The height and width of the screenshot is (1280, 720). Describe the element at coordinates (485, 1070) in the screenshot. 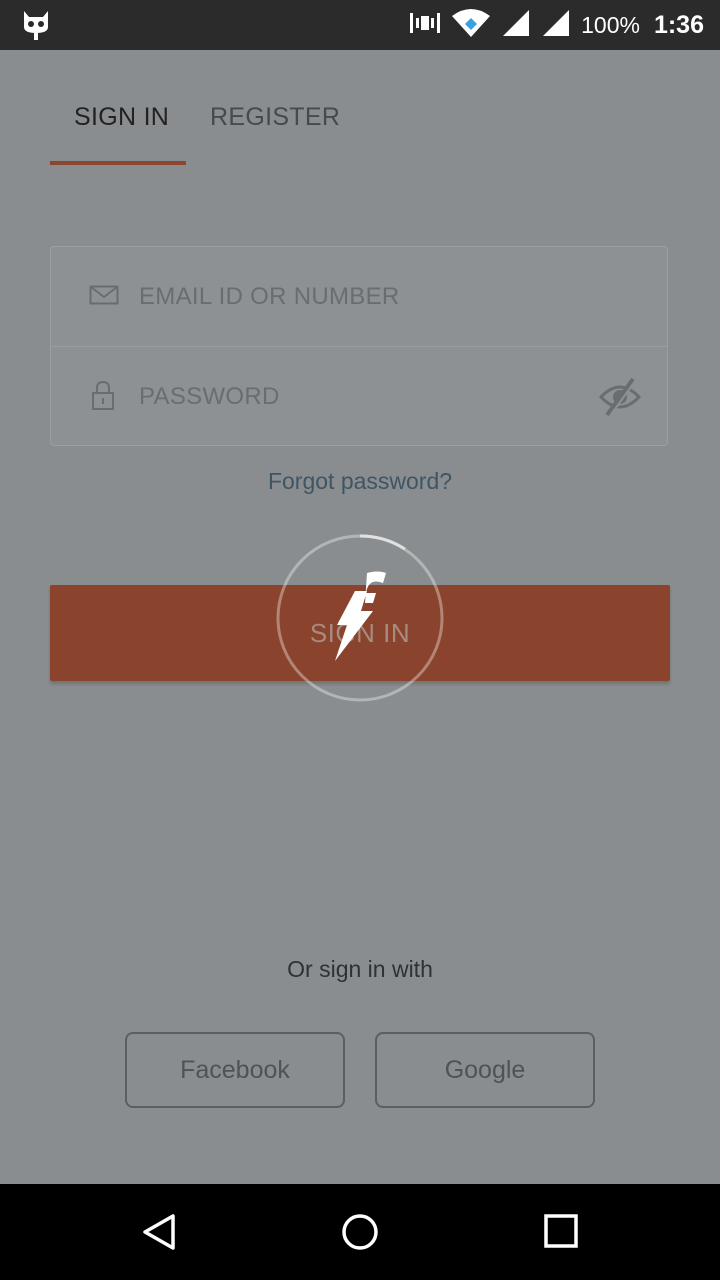

I see `google-button: Google` at that location.